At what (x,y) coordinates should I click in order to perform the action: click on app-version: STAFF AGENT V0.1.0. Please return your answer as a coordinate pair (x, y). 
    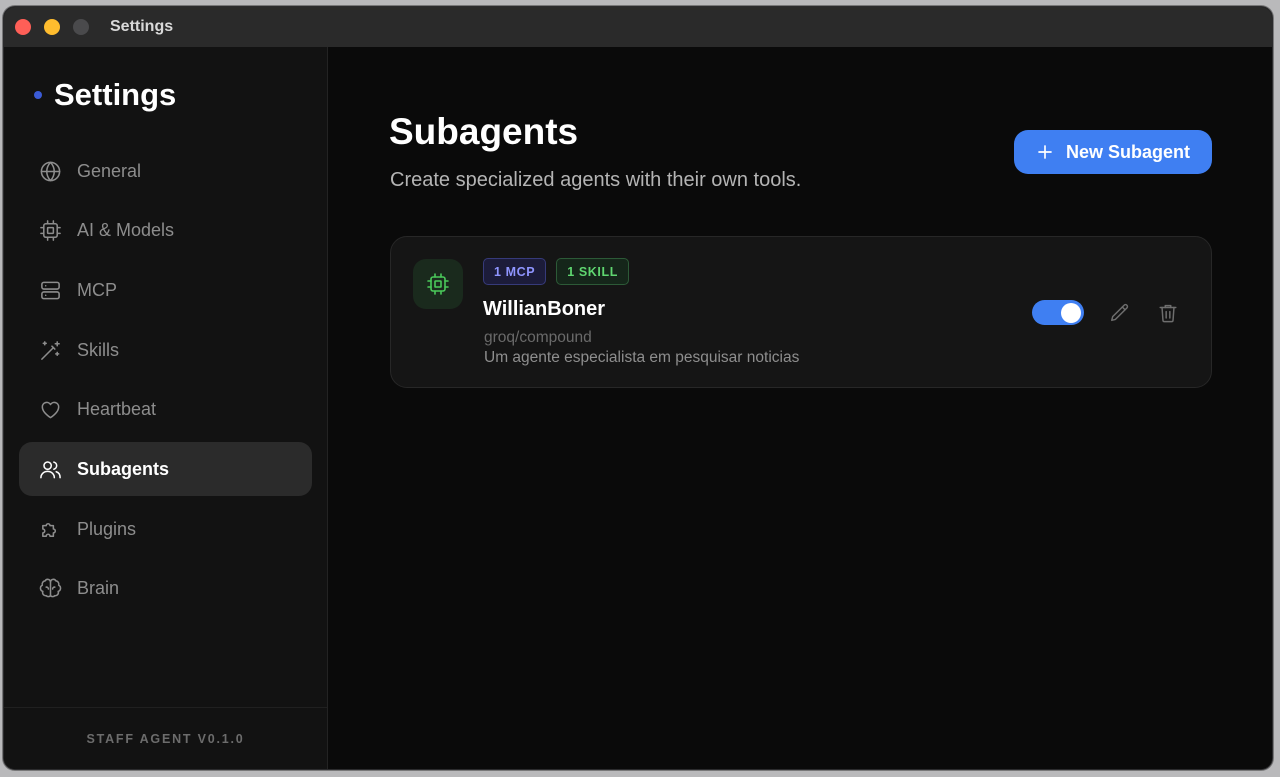
    Looking at the image, I should click on (165, 738).